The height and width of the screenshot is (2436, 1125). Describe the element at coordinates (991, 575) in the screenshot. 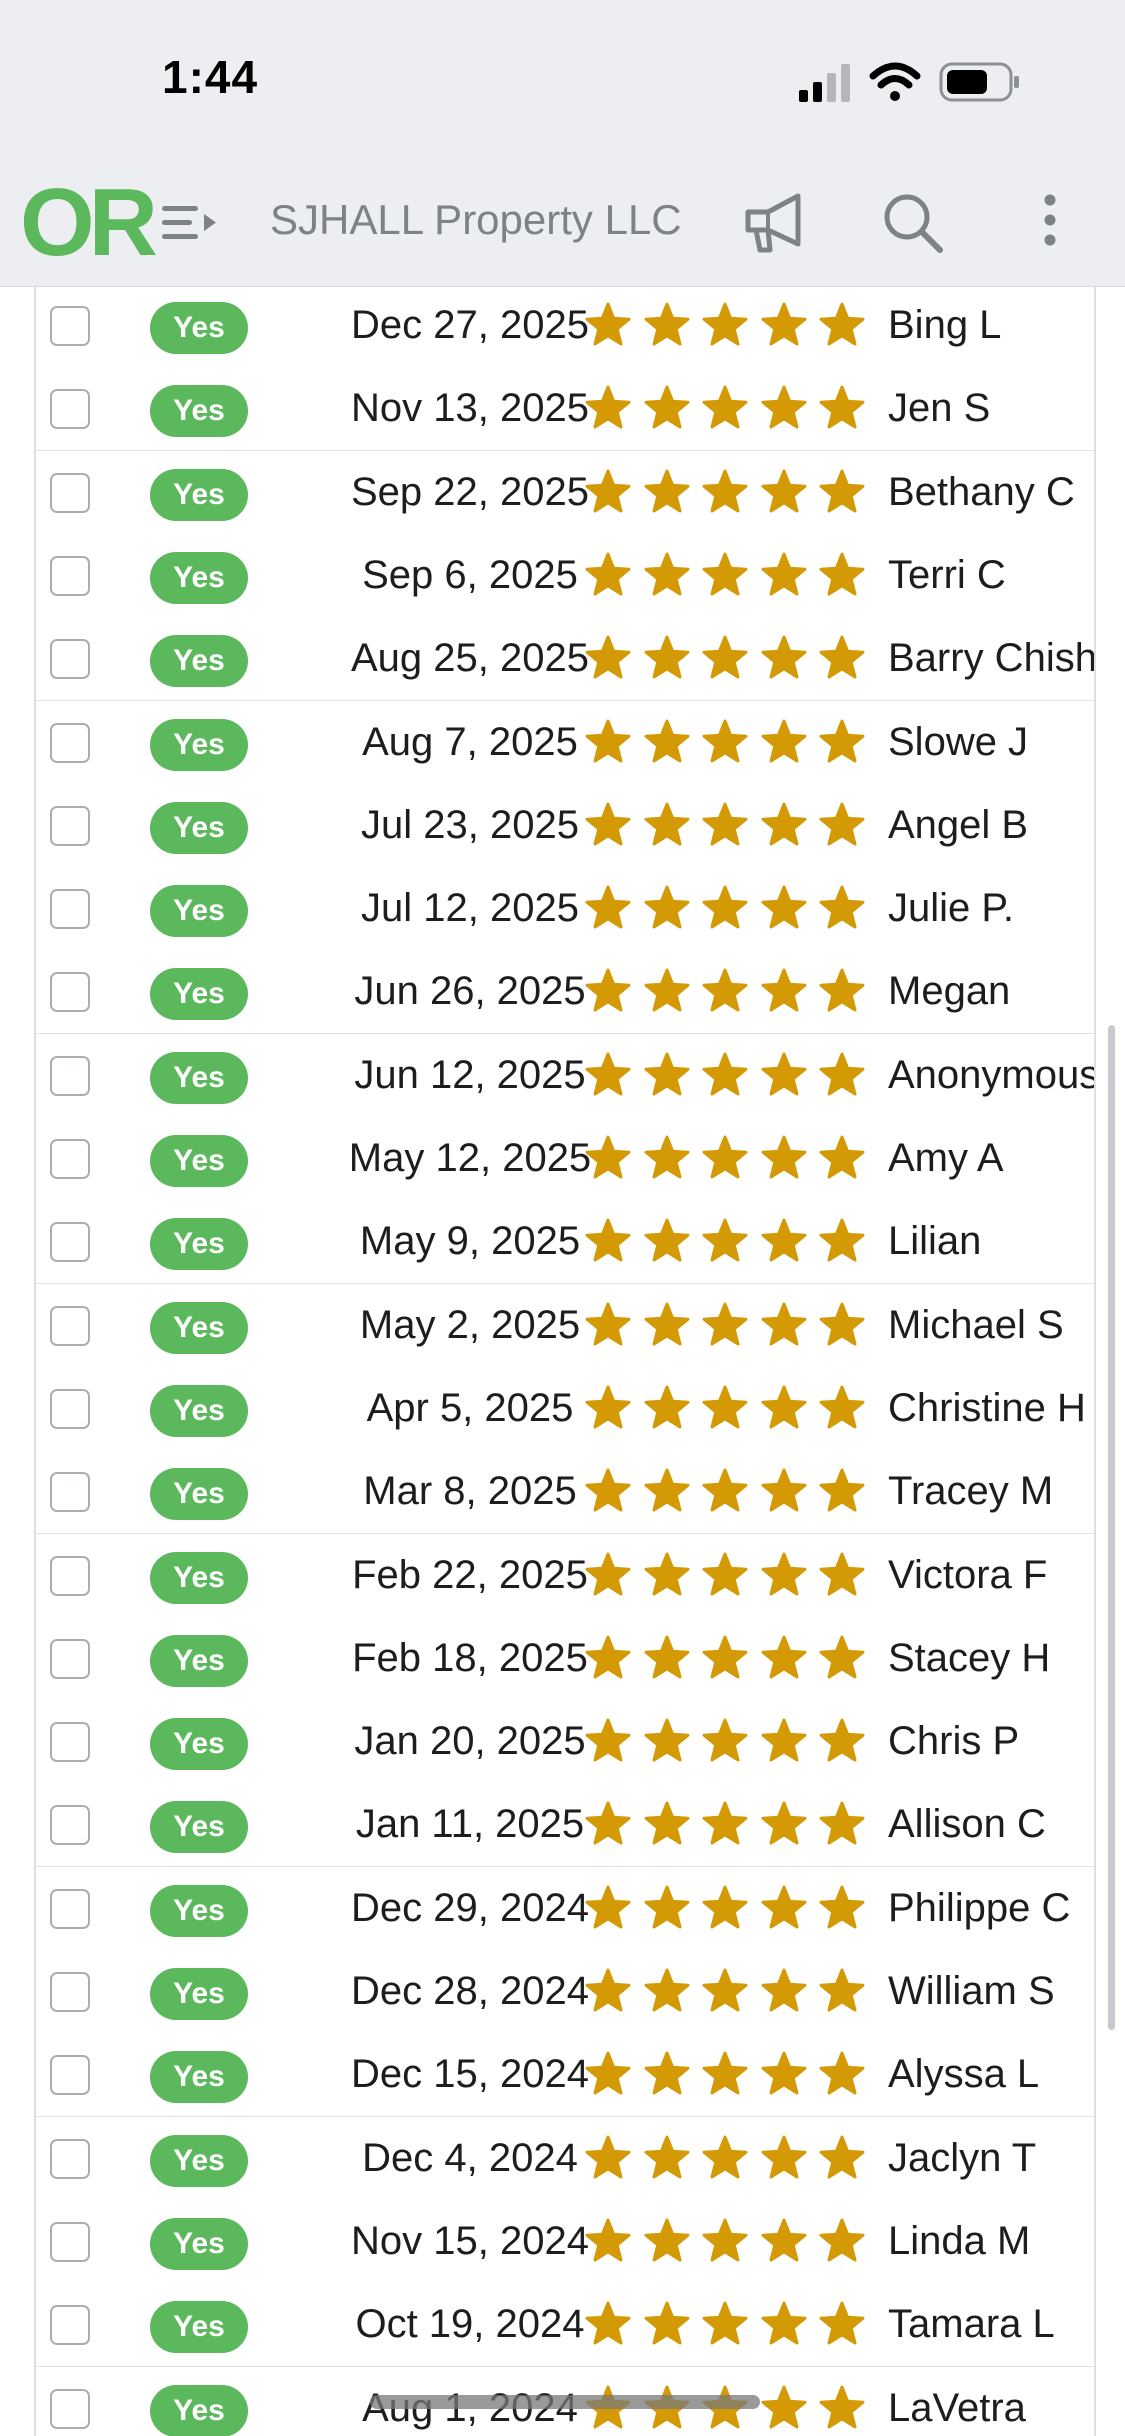

I see `reviewer-name: Terri C` at that location.